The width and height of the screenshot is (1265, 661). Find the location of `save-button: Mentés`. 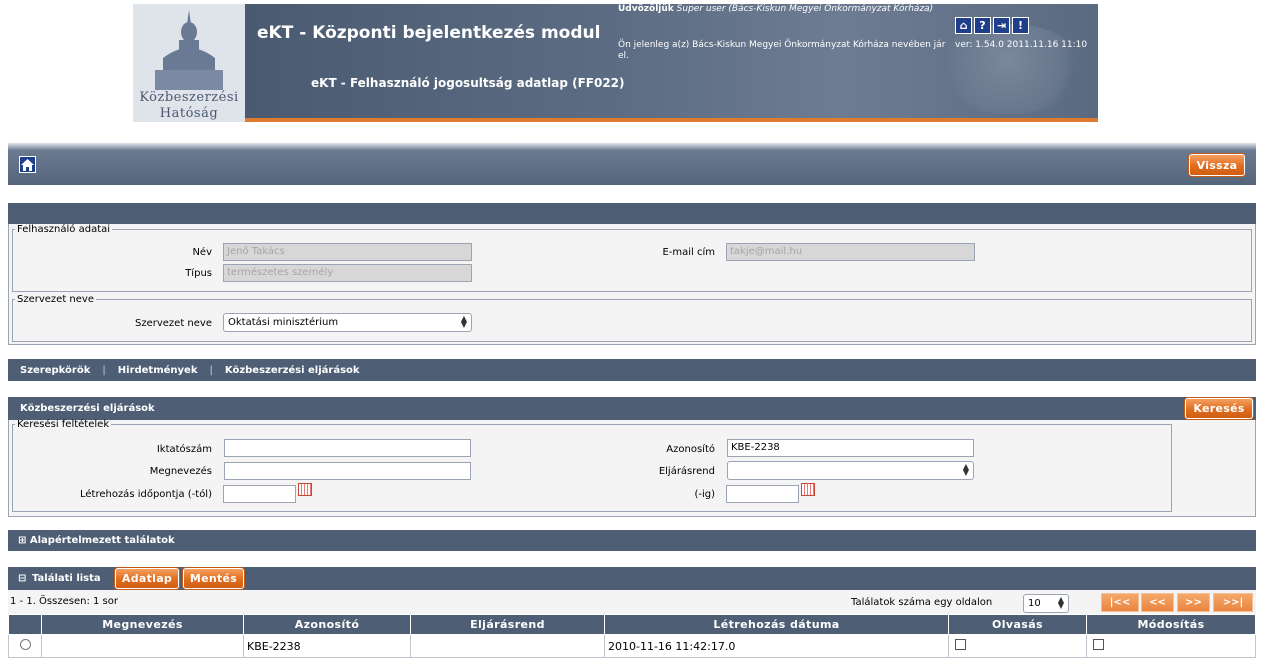

save-button: Mentés is located at coordinates (213, 578).